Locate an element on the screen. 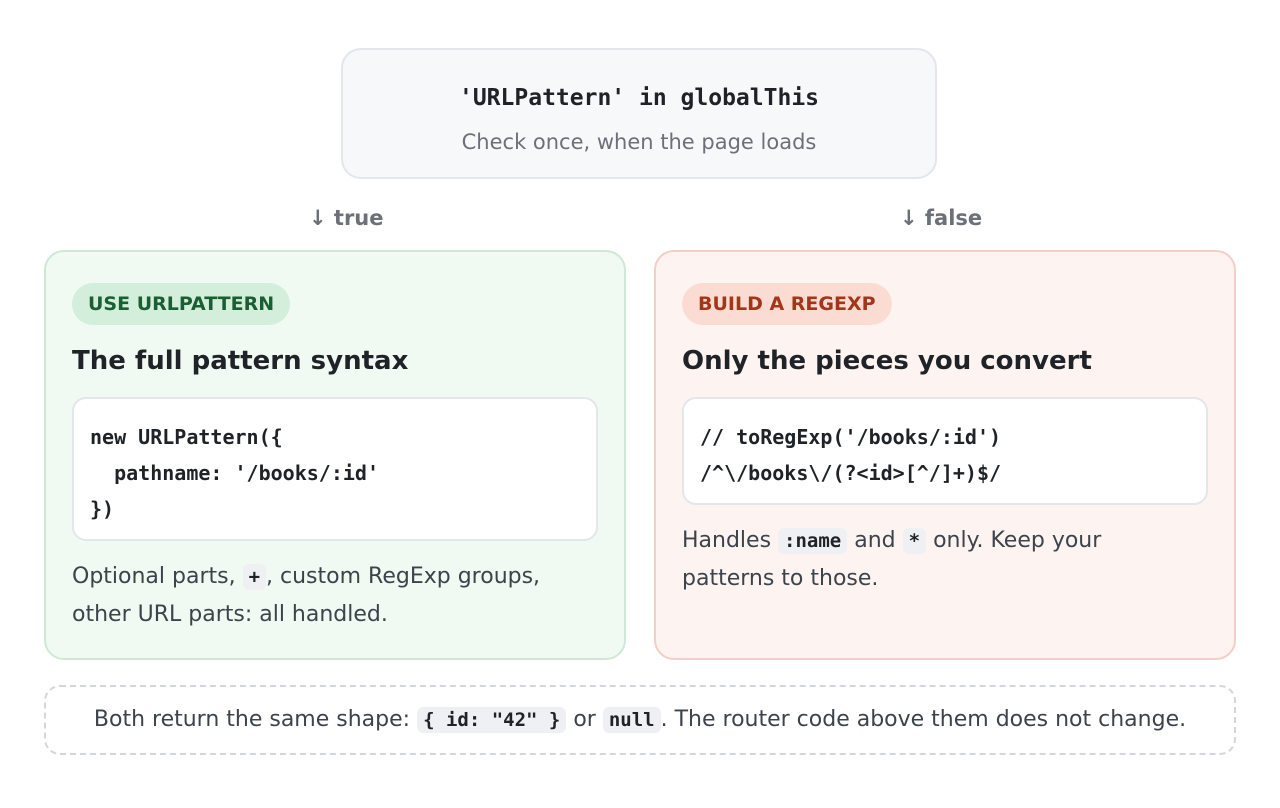 Image resolution: width=1280 pixels, height=808 pixels. star-chip: * is located at coordinates (914, 541).